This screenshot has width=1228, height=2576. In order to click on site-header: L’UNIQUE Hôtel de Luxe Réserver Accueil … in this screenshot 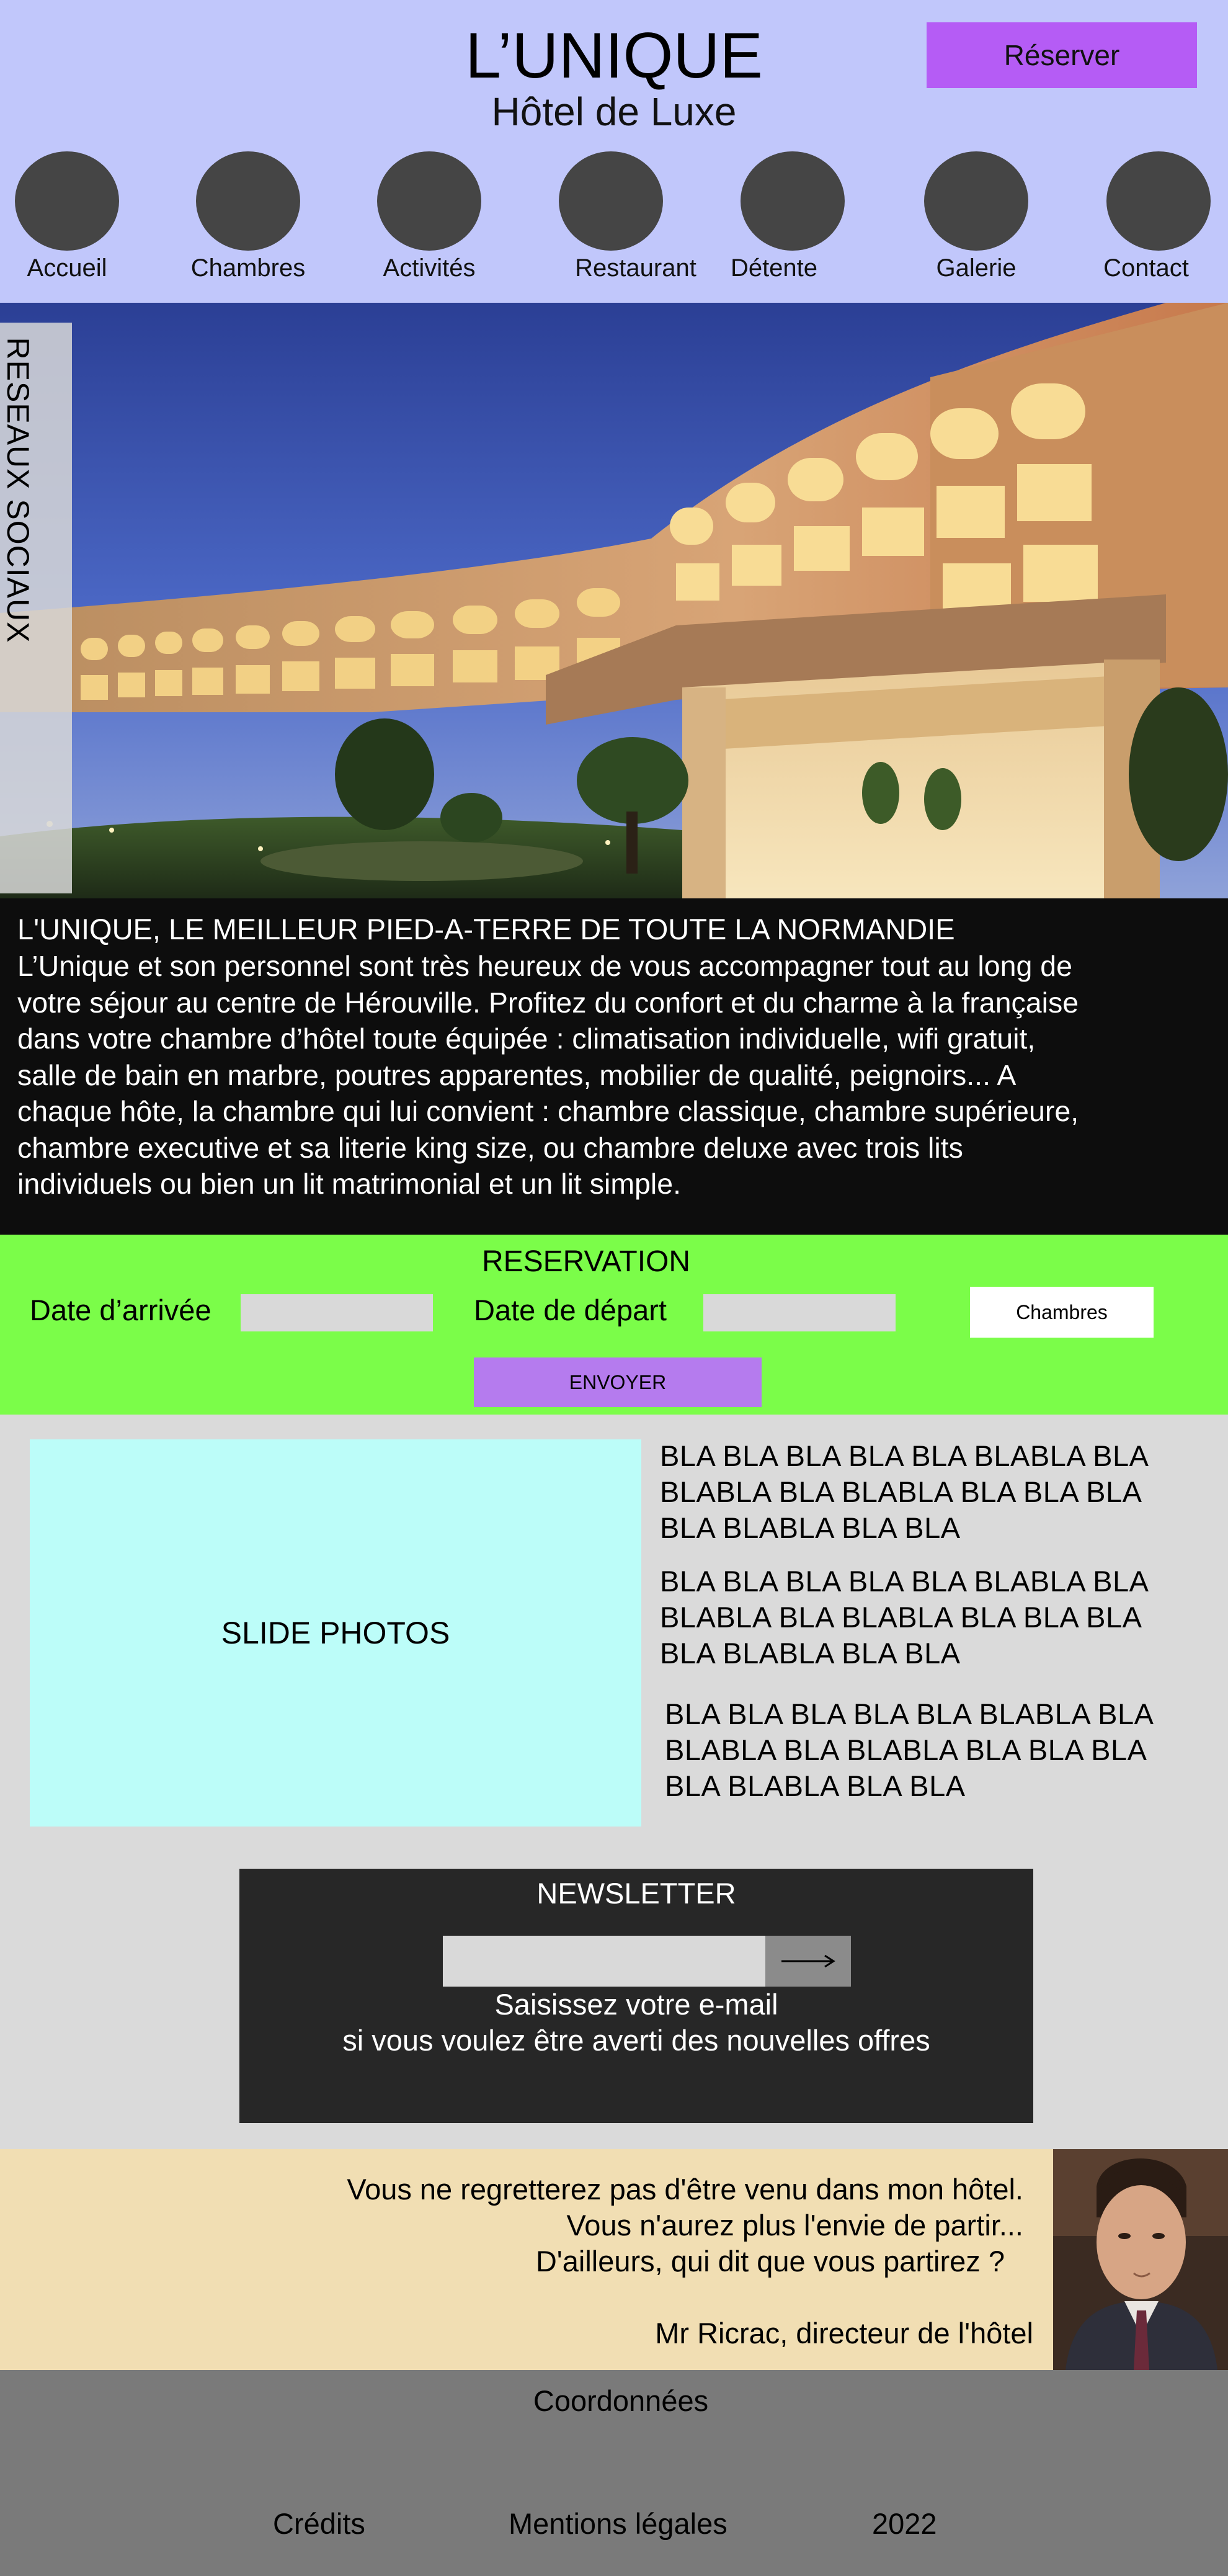, I will do `click(614, 151)`.